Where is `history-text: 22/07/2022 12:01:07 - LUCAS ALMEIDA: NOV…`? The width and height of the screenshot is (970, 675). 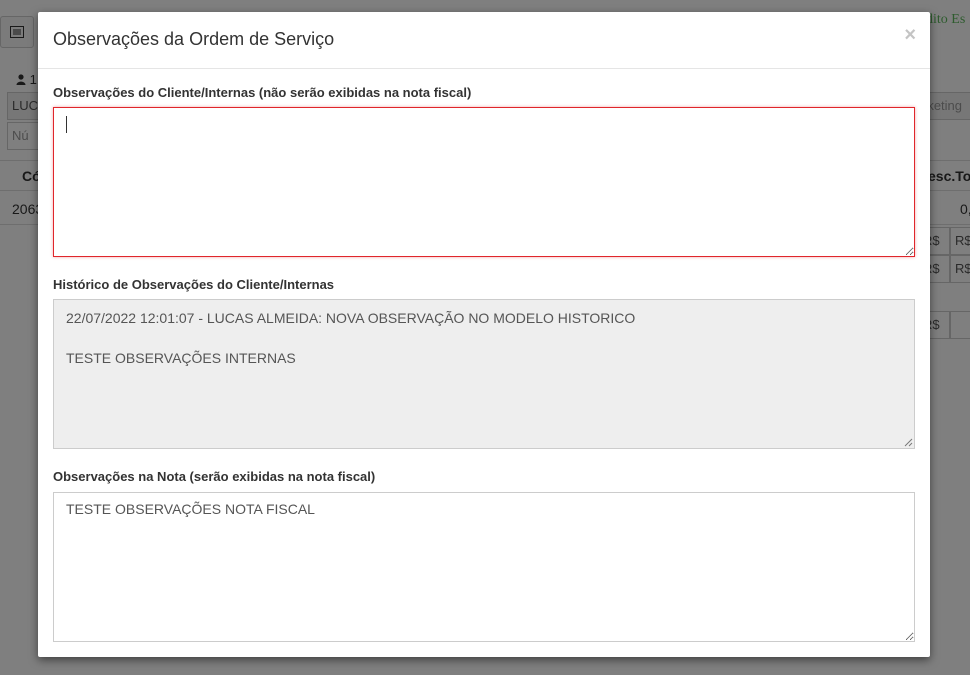 history-text: 22/07/2022 12:01:07 - LUCAS ALMEIDA: NOV… is located at coordinates (351, 338).